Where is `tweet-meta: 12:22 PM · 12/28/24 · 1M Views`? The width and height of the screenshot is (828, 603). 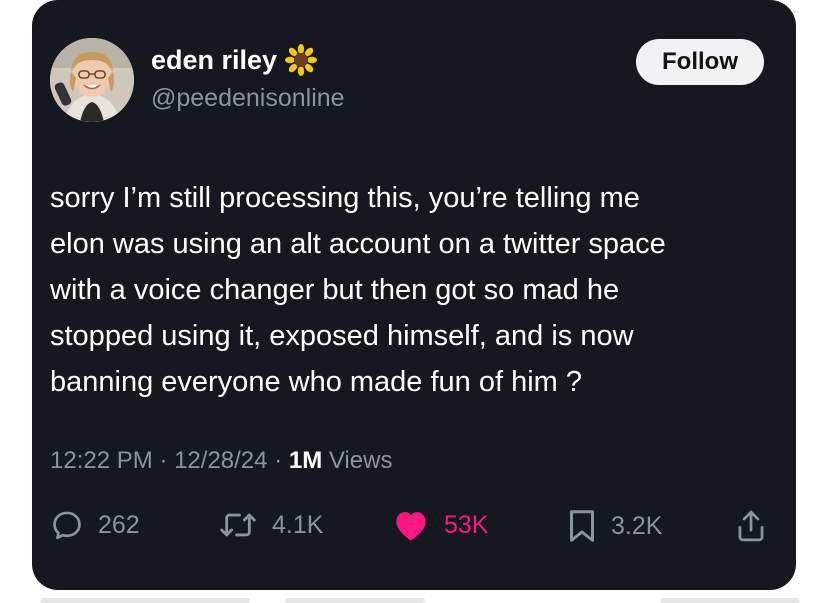 tweet-meta: 12:22 PM · 12/28/24 · 1M Views is located at coordinates (221, 461).